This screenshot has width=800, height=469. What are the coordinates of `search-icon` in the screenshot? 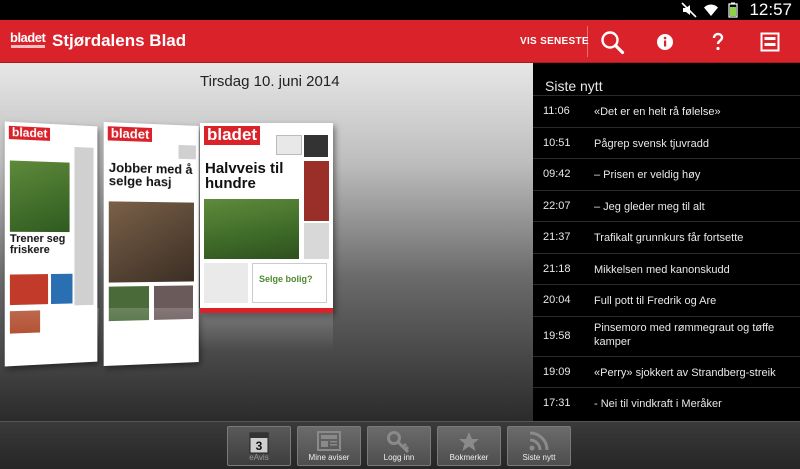 It's located at (613, 43).